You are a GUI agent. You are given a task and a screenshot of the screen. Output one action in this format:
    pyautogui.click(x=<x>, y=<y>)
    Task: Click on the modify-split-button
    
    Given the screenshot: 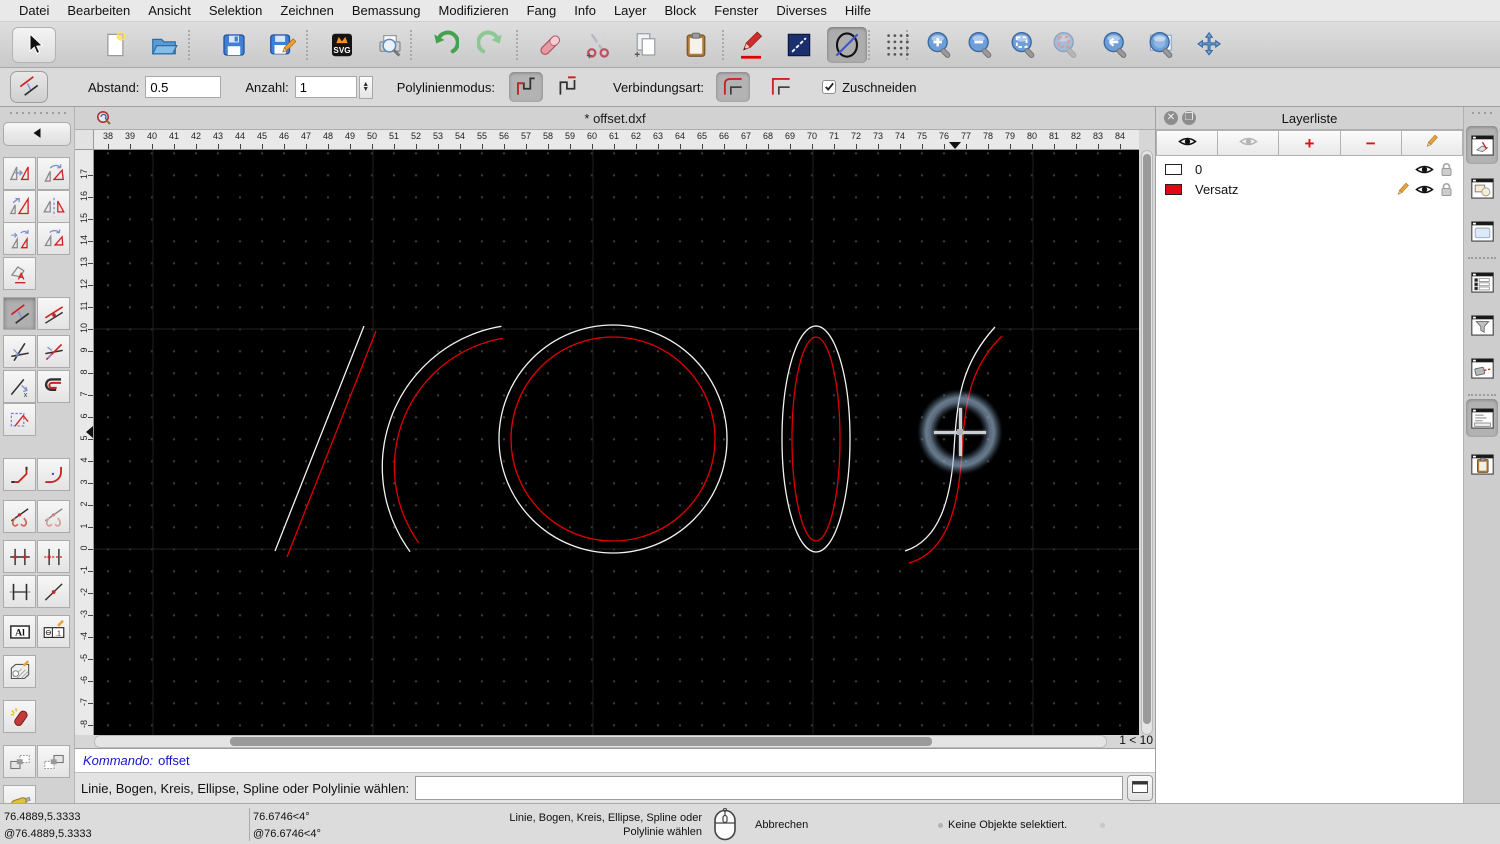 What is the action you would take?
    pyautogui.click(x=53, y=591)
    